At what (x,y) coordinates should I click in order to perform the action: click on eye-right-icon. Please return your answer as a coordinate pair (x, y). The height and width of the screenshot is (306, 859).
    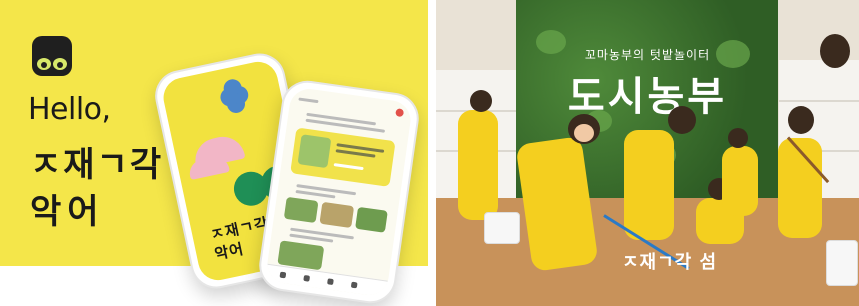
    Looking at the image, I should click on (60, 64).